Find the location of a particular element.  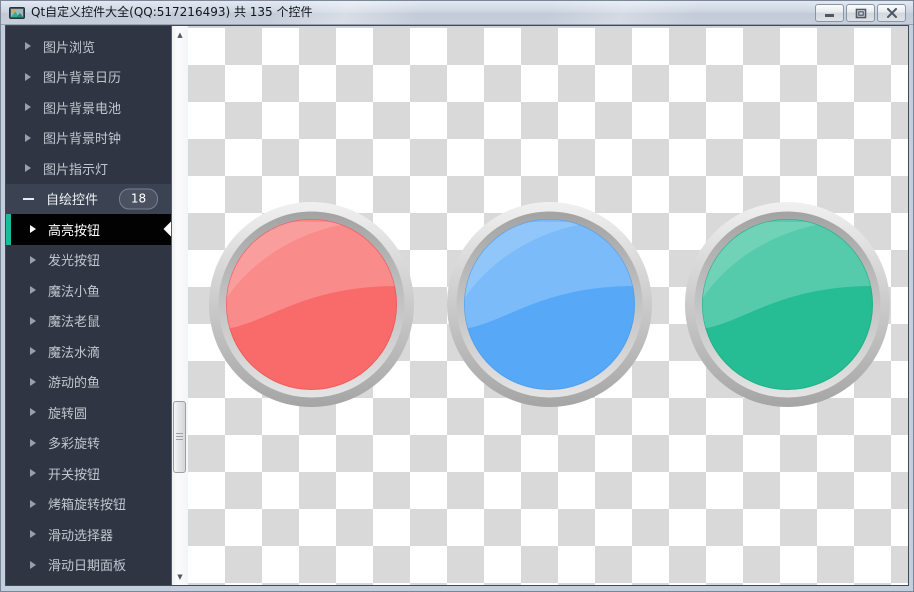

sidebar-item-label: 游动的鱼 is located at coordinates (74, 384).